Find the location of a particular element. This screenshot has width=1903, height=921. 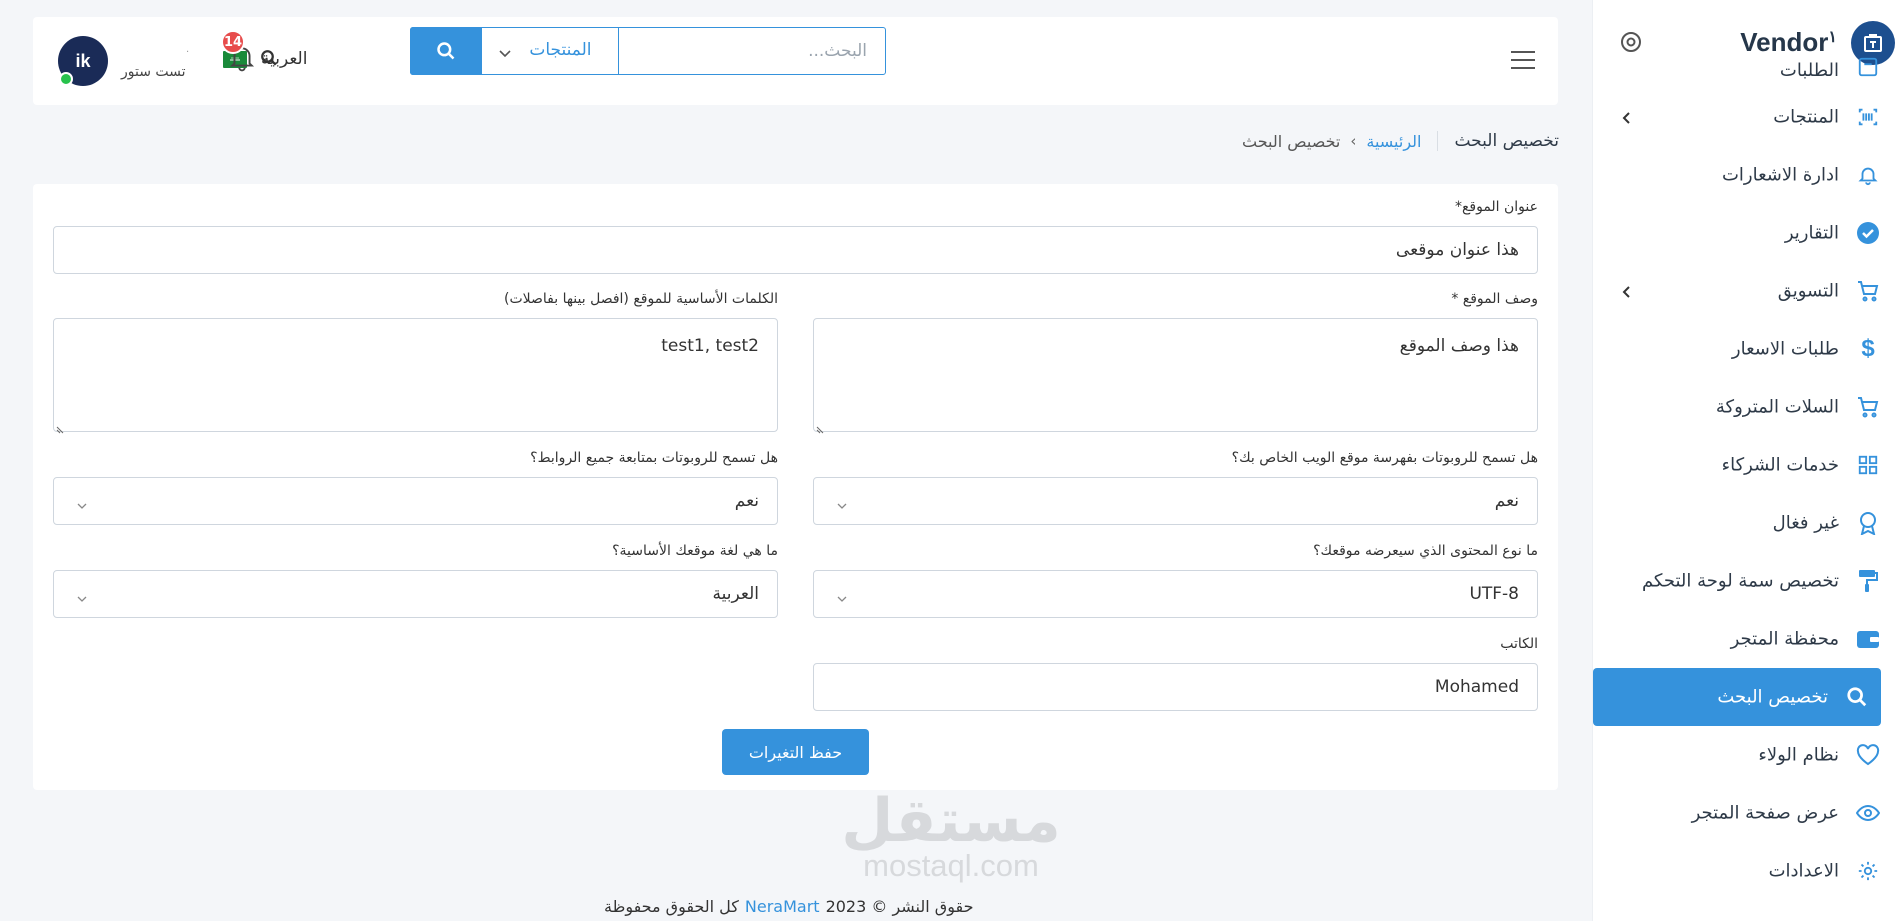

sidebar-item-inactive: غير فغال is located at coordinates (1747, 523).